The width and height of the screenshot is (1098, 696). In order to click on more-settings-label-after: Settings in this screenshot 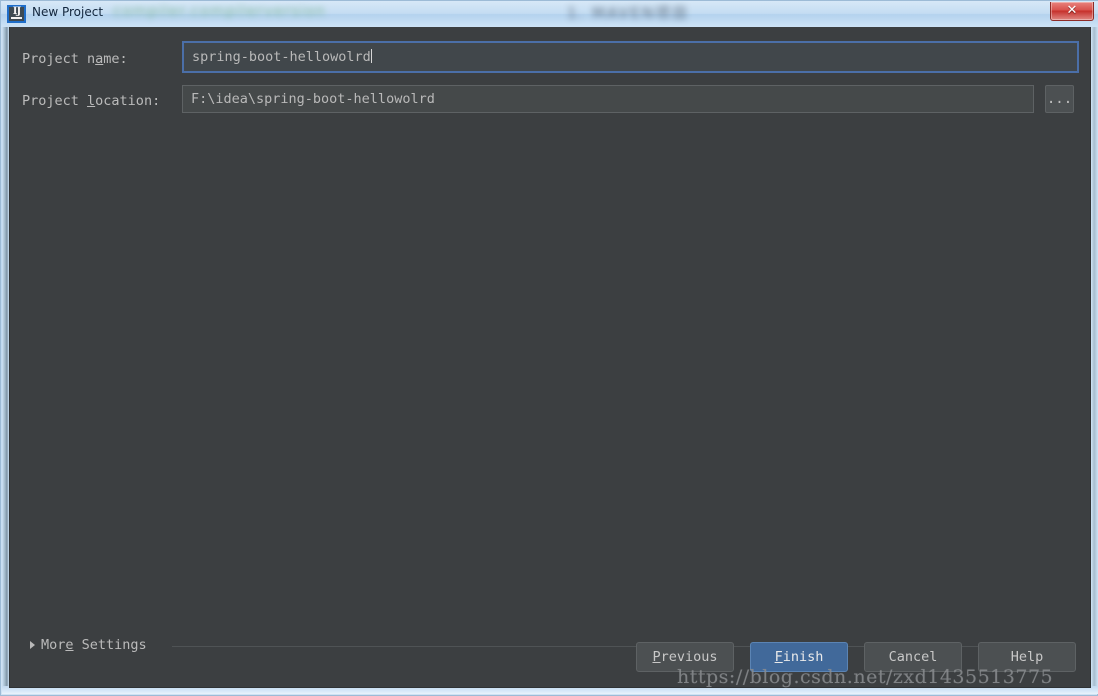, I will do `click(110, 645)`.